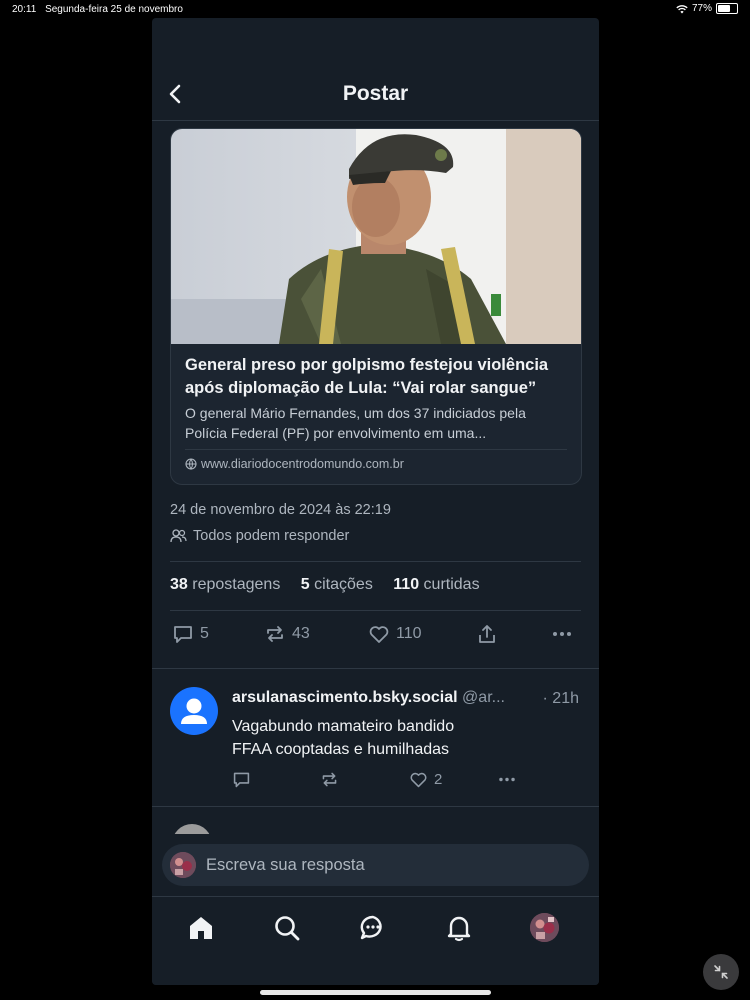 This screenshot has height=1000, width=750. What do you see at coordinates (191, 464) in the screenshot?
I see `globe-icon` at bounding box center [191, 464].